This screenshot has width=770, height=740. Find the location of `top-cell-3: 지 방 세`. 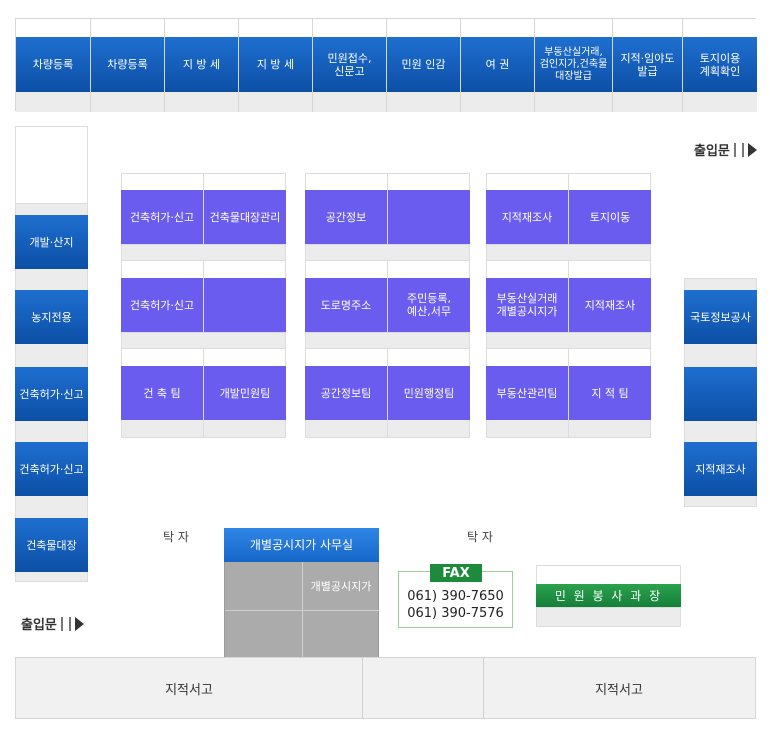

top-cell-3: 지 방 세 is located at coordinates (202, 65).